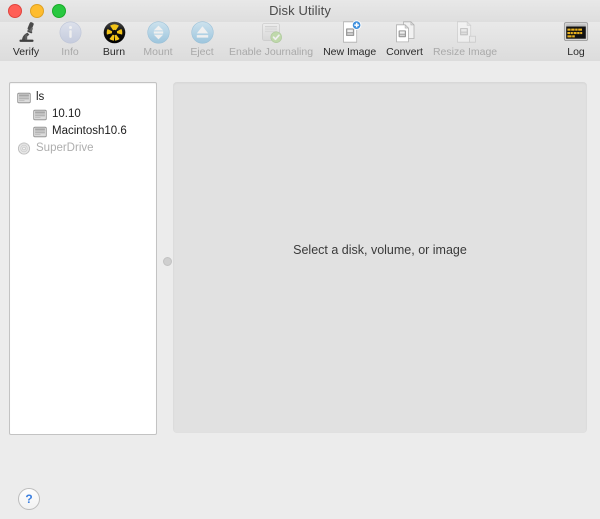 The height and width of the screenshot is (519, 600). What do you see at coordinates (23, 97) in the screenshot?
I see `hard-disk-icon` at bounding box center [23, 97].